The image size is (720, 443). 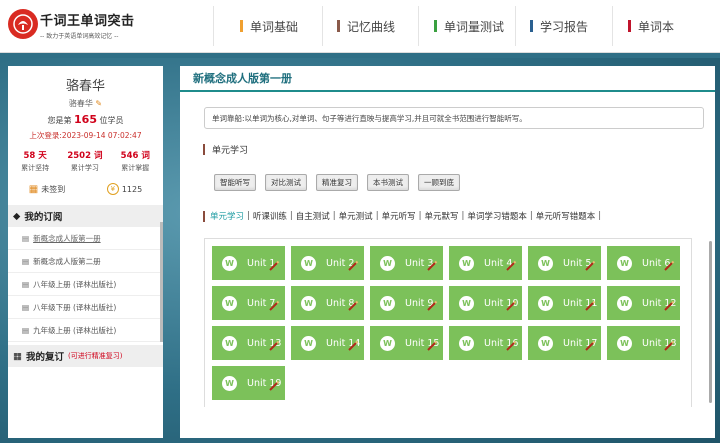 What do you see at coordinates (35, 161) in the screenshot?
I see `stat-days: 58 天 累计坚持` at bounding box center [35, 161].